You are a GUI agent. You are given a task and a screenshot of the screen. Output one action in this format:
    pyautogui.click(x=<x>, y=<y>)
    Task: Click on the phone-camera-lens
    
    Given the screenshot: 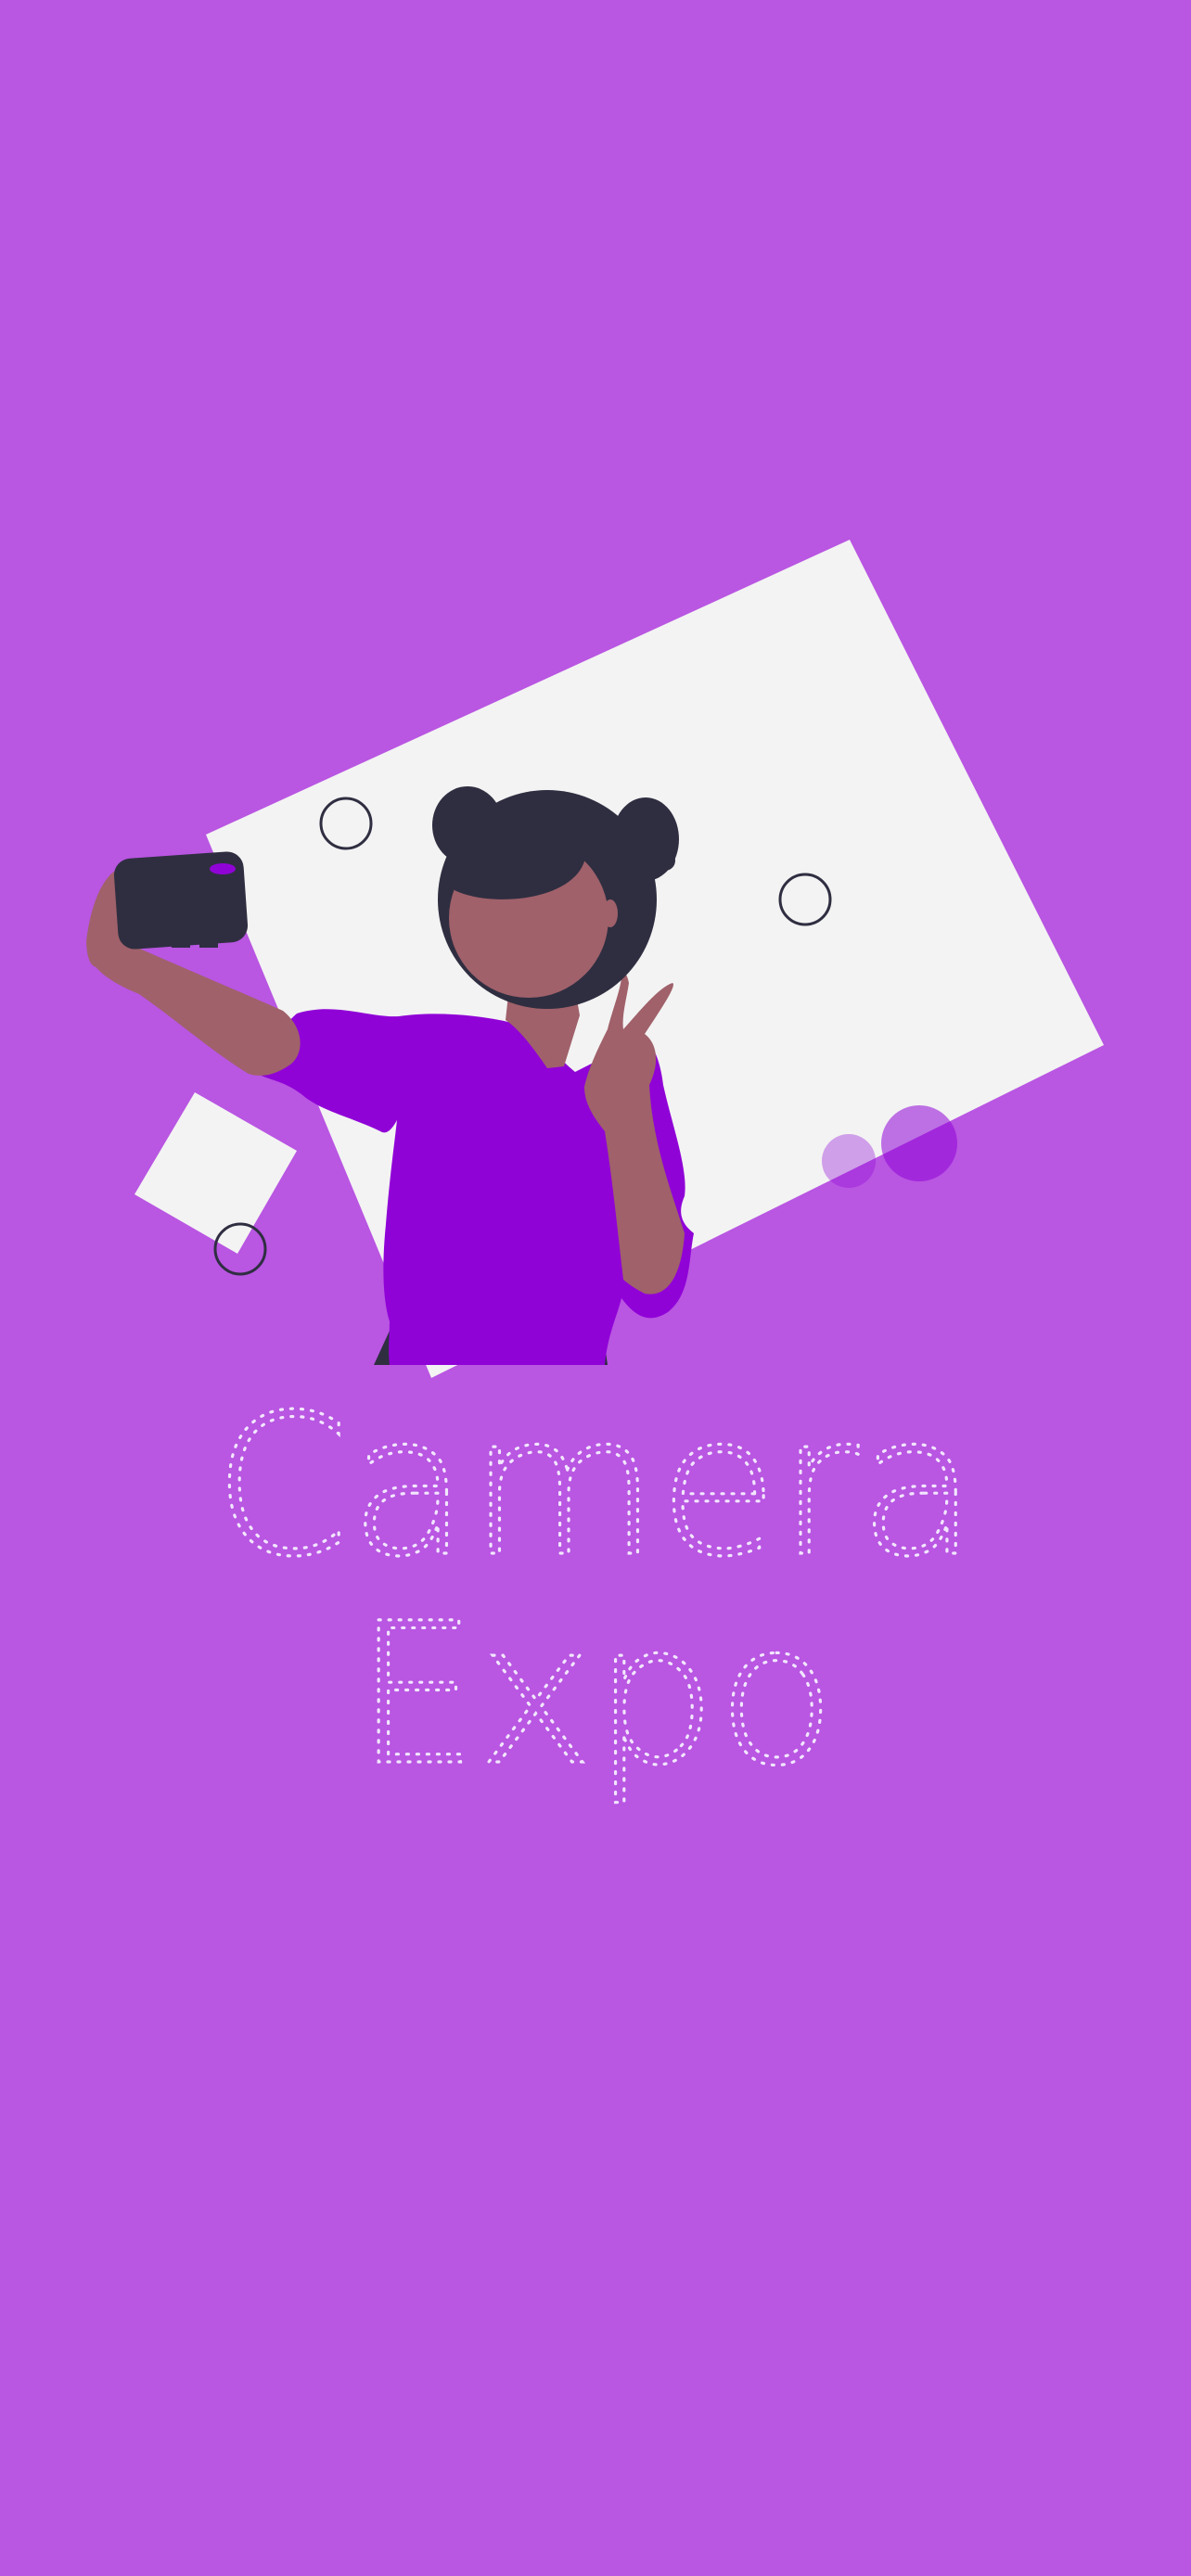 What is the action you would take?
    pyautogui.click(x=223, y=869)
    